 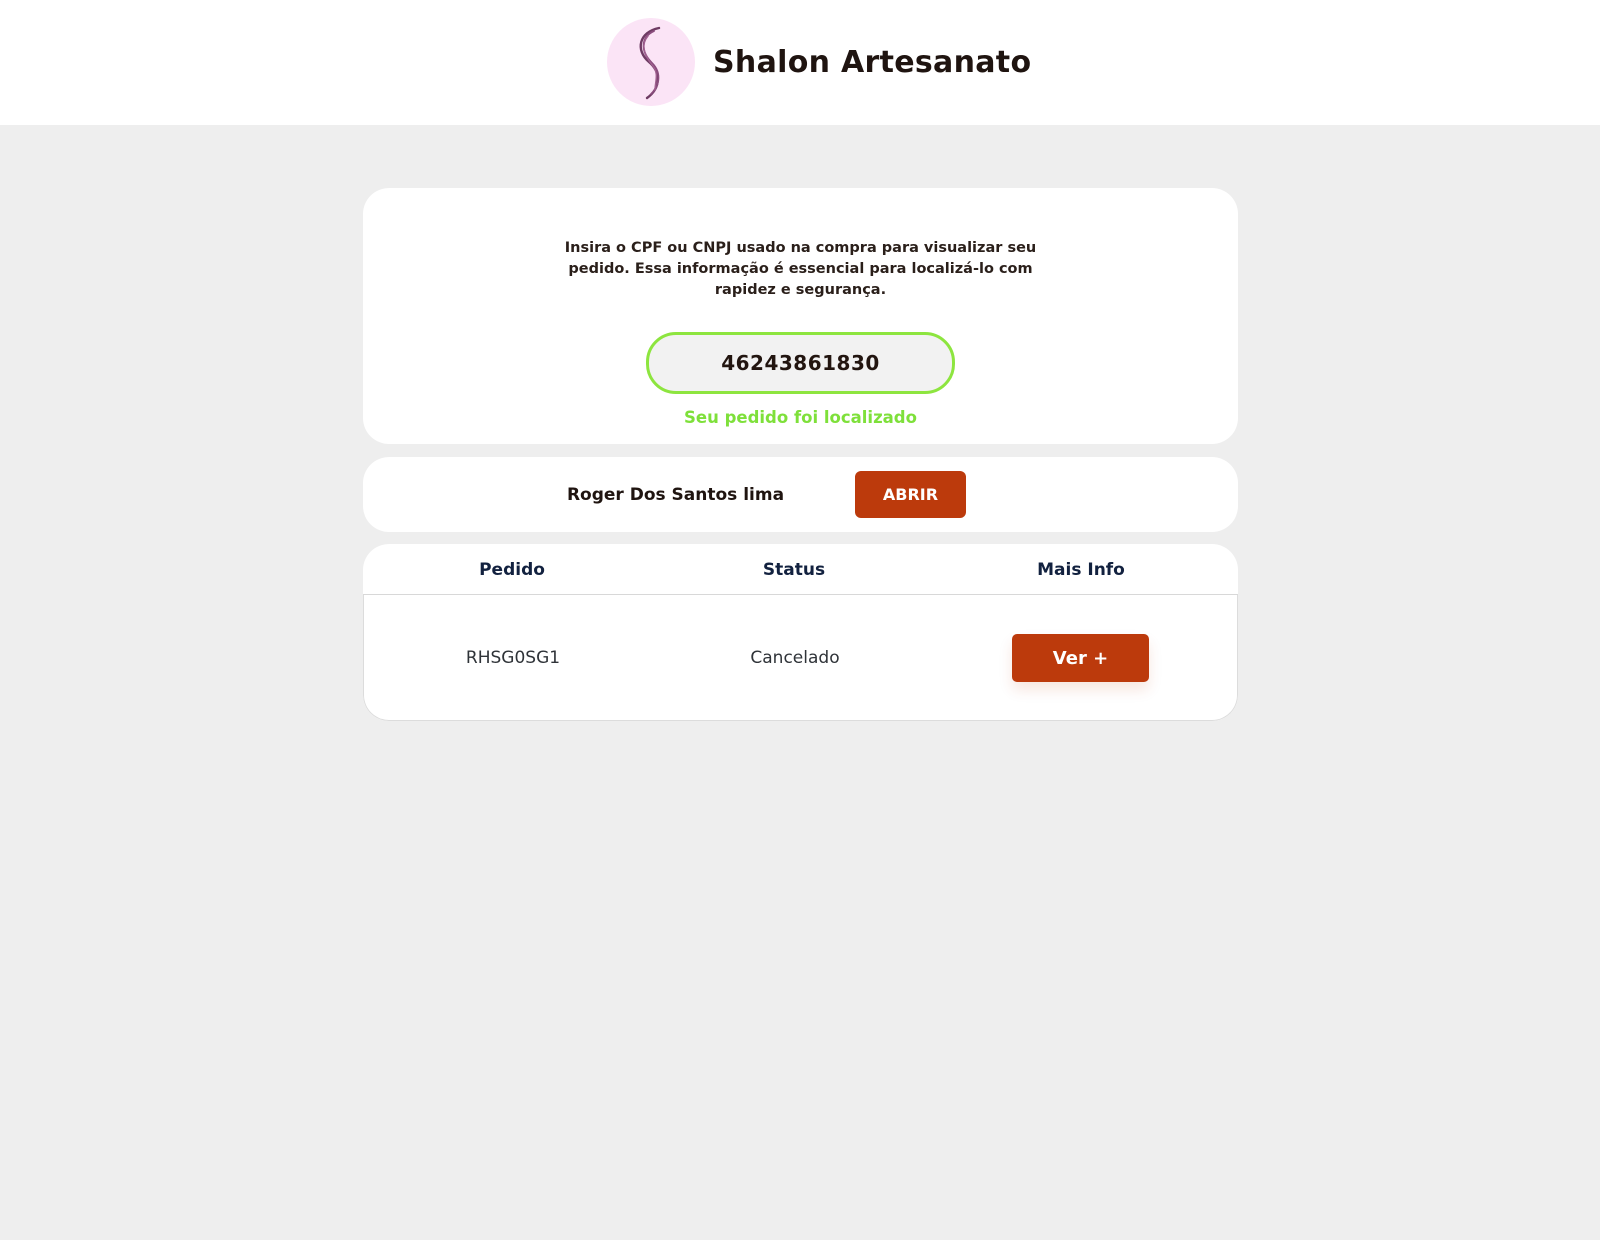 What do you see at coordinates (795, 658) in the screenshot?
I see `order-status-cell: Cancelado` at bounding box center [795, 658].